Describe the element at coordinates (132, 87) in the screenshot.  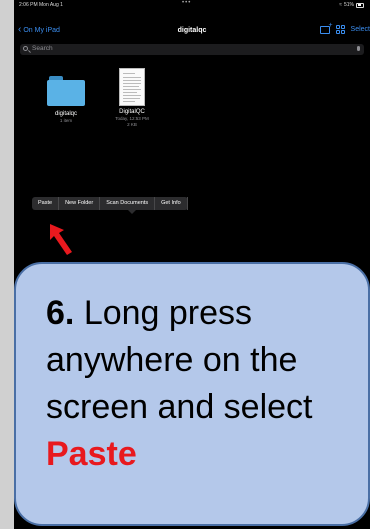
I see `document-icon` at that location.